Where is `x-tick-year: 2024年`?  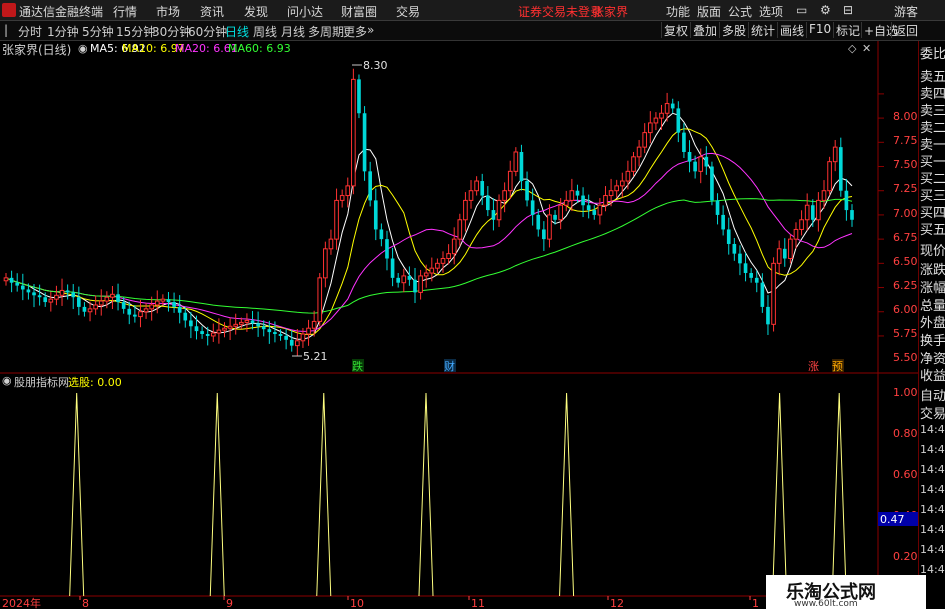
x-tick-year: 2024年 is located at coordinates (21, 602).